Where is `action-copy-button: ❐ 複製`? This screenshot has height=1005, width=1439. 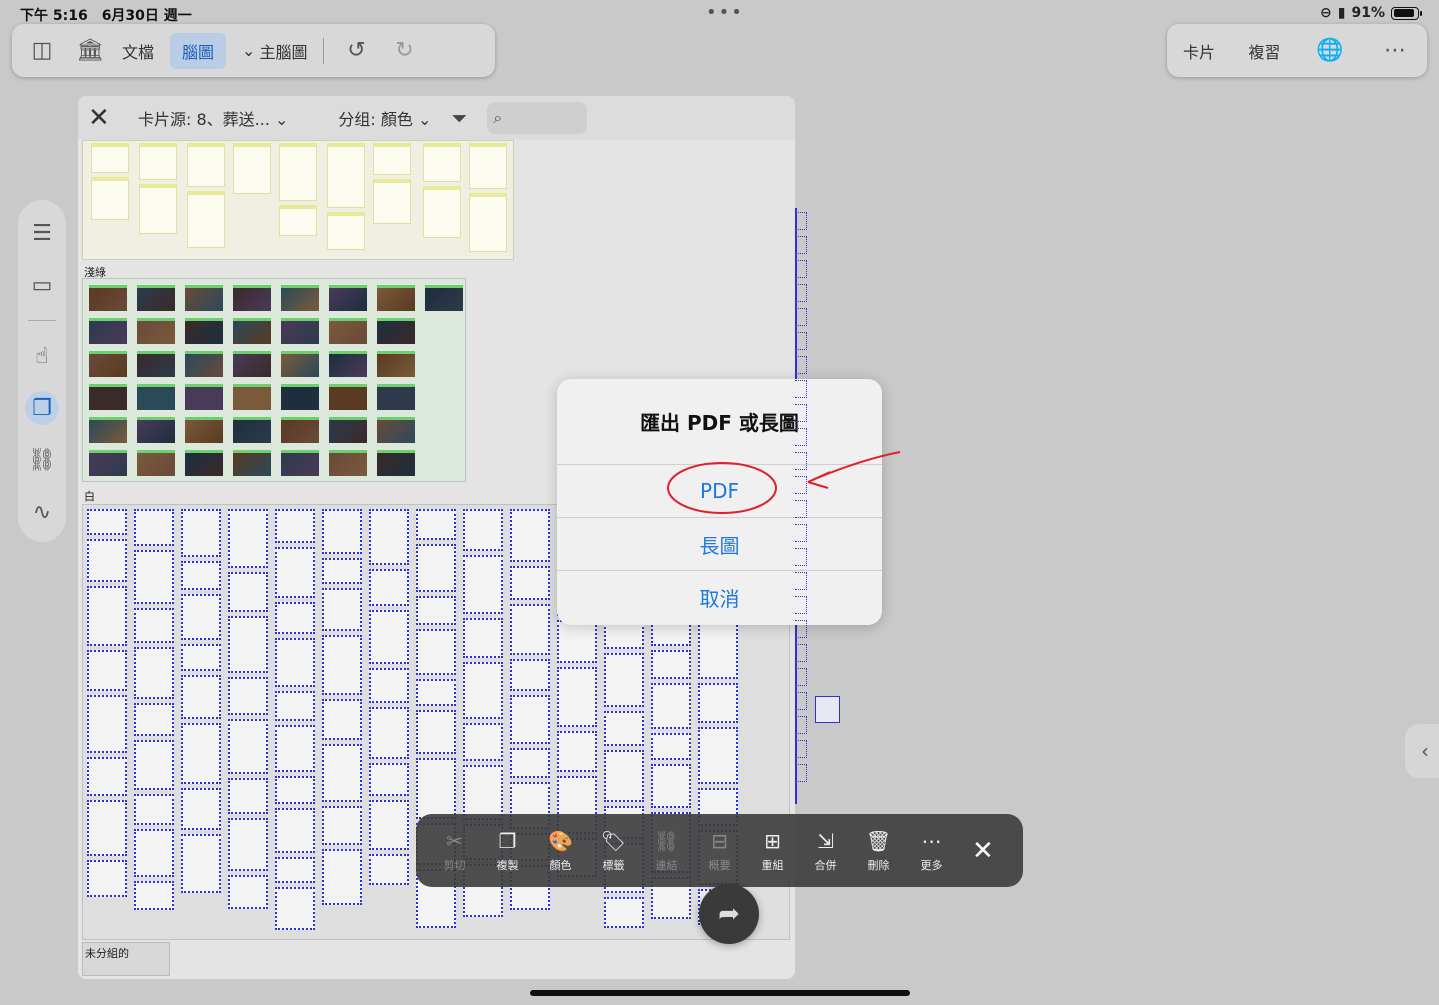
action-copy-button: ❐ 複製 is located at coordinates (507, 851).